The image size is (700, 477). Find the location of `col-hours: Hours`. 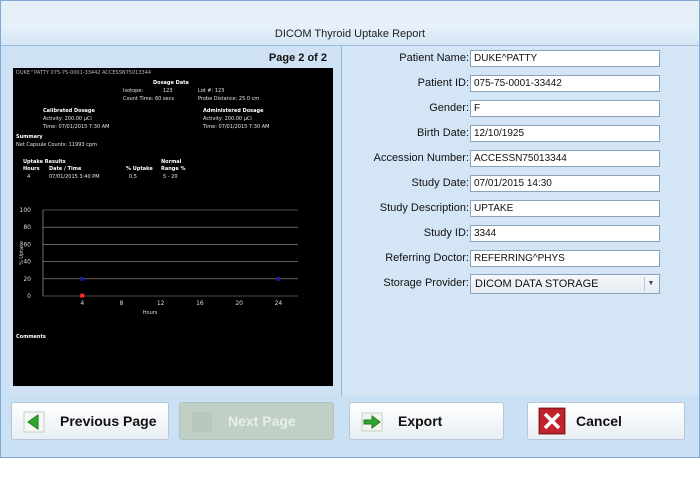

col-hours: Hours is located at coordinates (31, 169).